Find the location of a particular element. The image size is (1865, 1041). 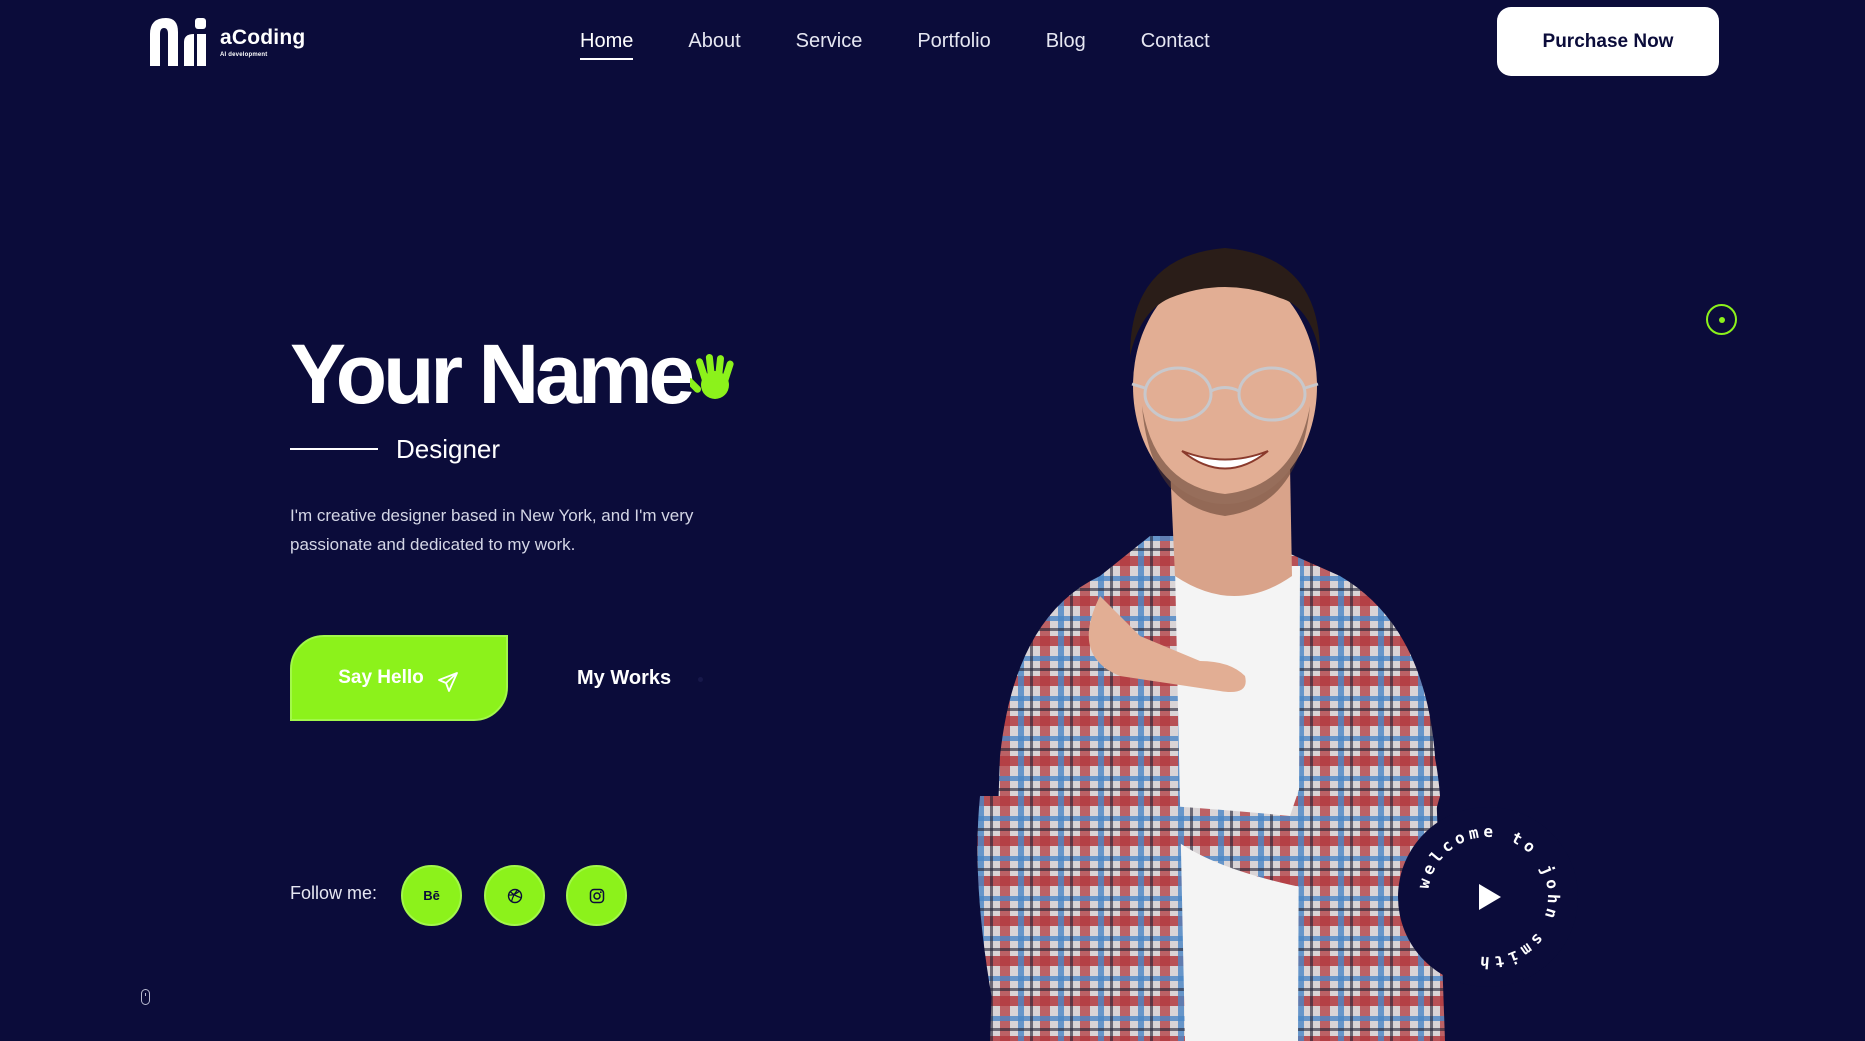

waving-hand-icon is located at coordinates (712, 376).